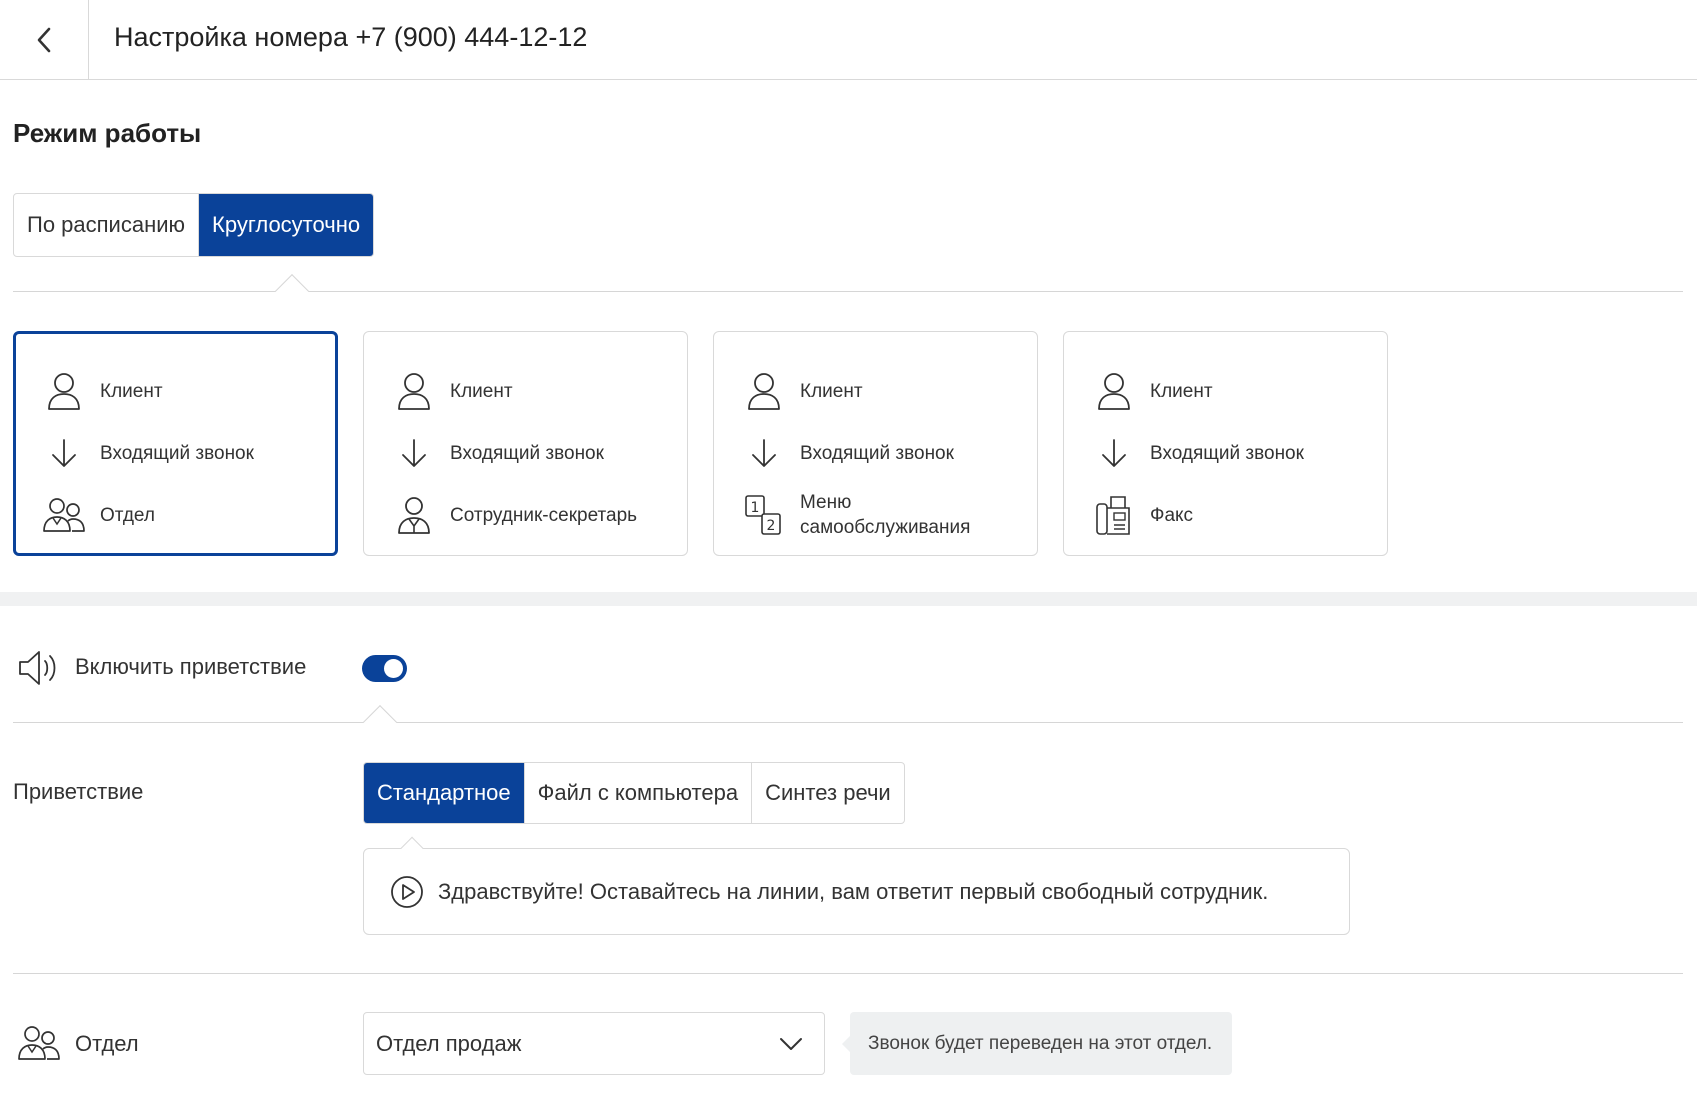 The height and width of the screenshot is (1101, 1697). What do you see at coordinates (544, 515) in the screenshot?
I see `card-row-label: Сотрудник-секретарь` at bounding box center [544, 515].